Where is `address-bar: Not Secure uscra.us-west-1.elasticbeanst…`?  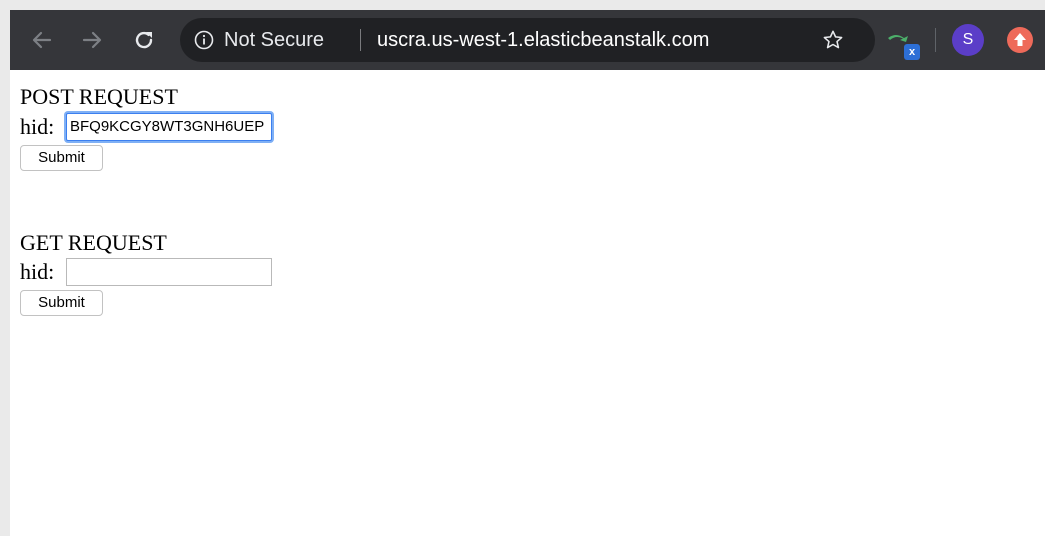 address-bar: Not Secure uscra.us-west-1.elasticbeanst… is located at coordinates (527, 40).